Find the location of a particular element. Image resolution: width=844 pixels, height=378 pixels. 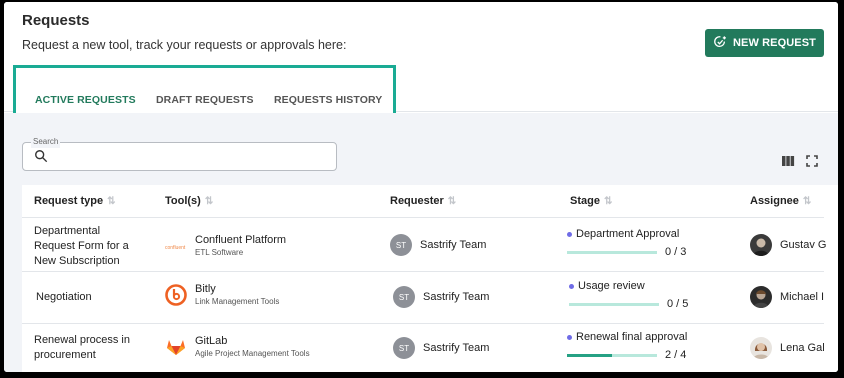

header-tools: Tool(s) ⇅ is located at coordinates (189, 201).